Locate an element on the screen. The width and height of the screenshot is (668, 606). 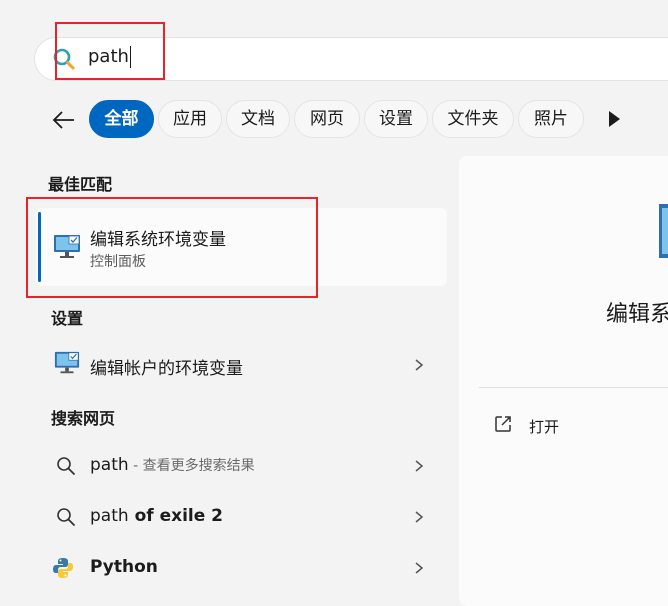
filter-chip-web: 网页 is located at coordinates (327, 119).